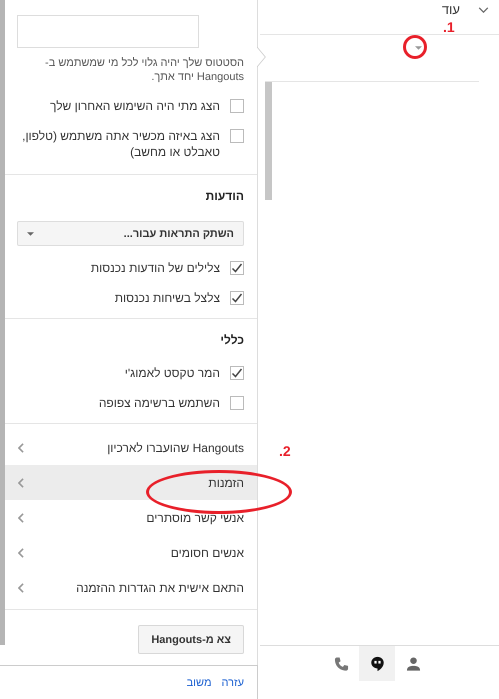  Describe the element at coordinates (167, 298) in the screenshot. I see `option-label: צלצל בשיחות נכנסות` at that location.